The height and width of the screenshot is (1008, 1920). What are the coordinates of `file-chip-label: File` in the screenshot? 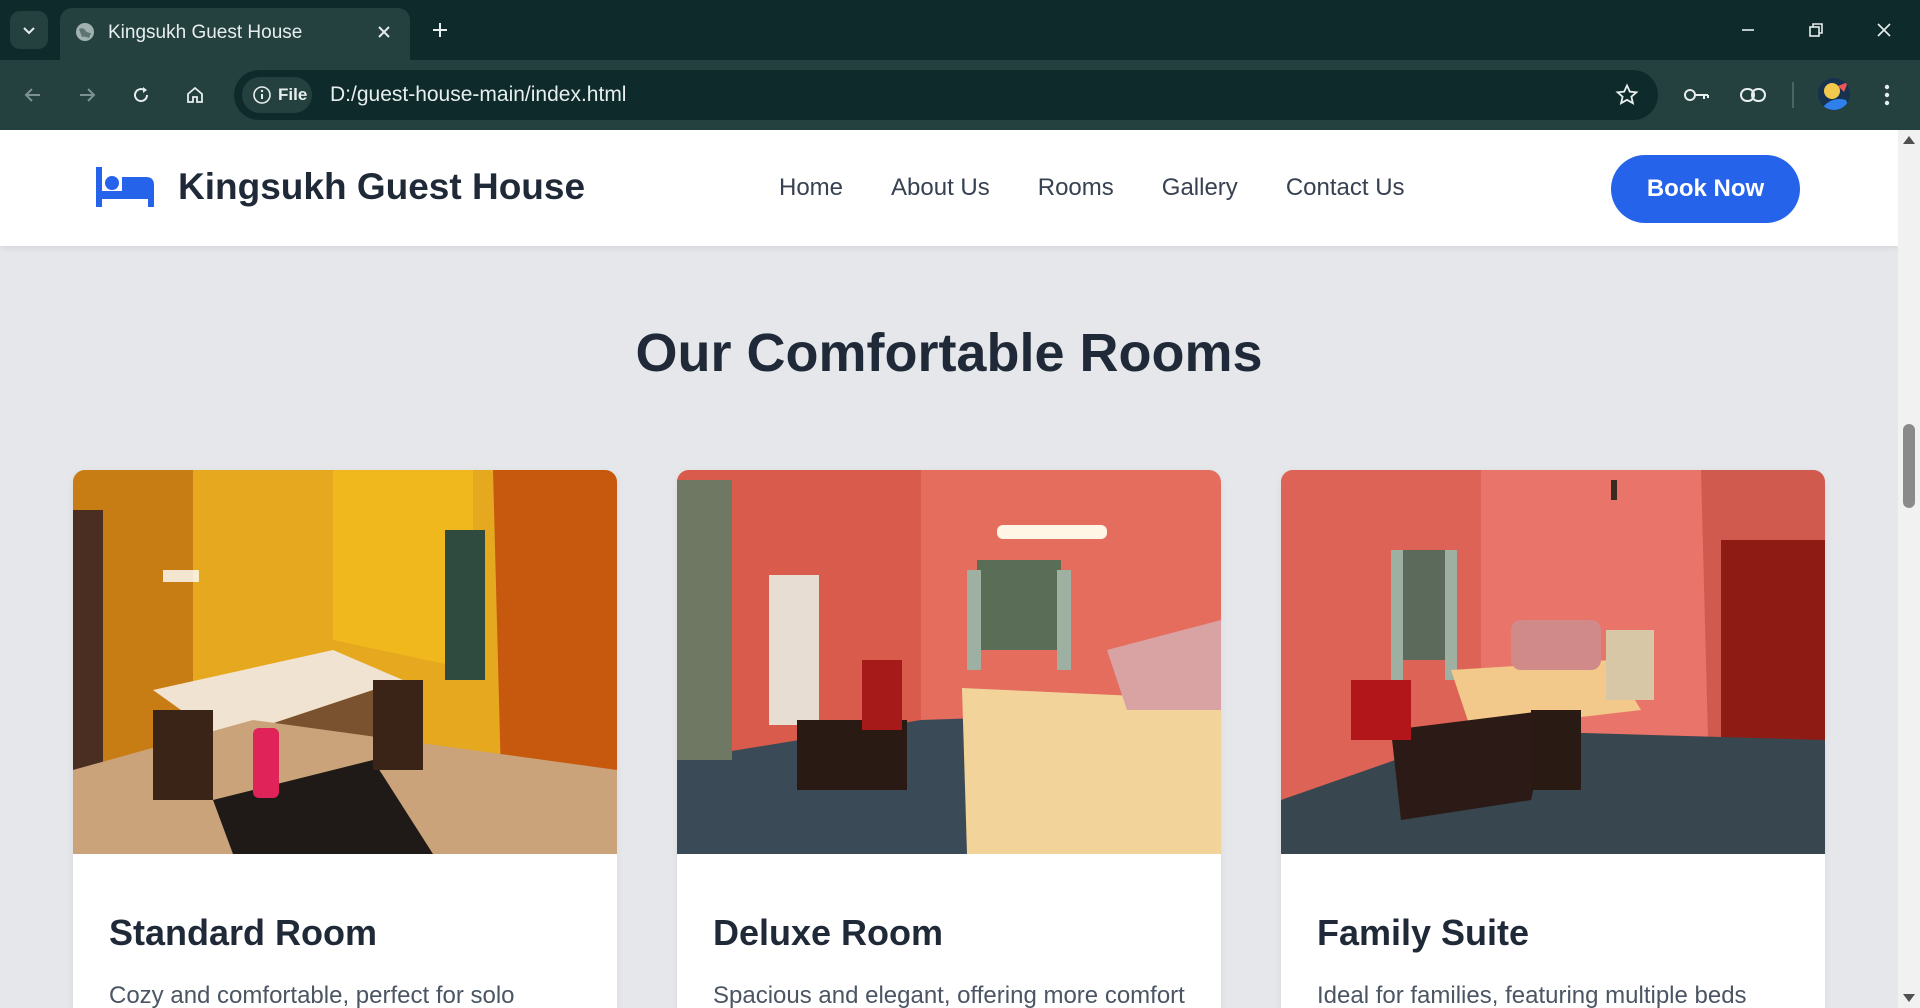 It's located at (293, 94).